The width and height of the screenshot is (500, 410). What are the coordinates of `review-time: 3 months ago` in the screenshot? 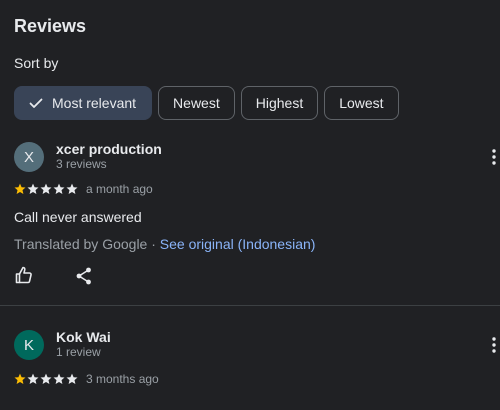 It's located at (122, 379).